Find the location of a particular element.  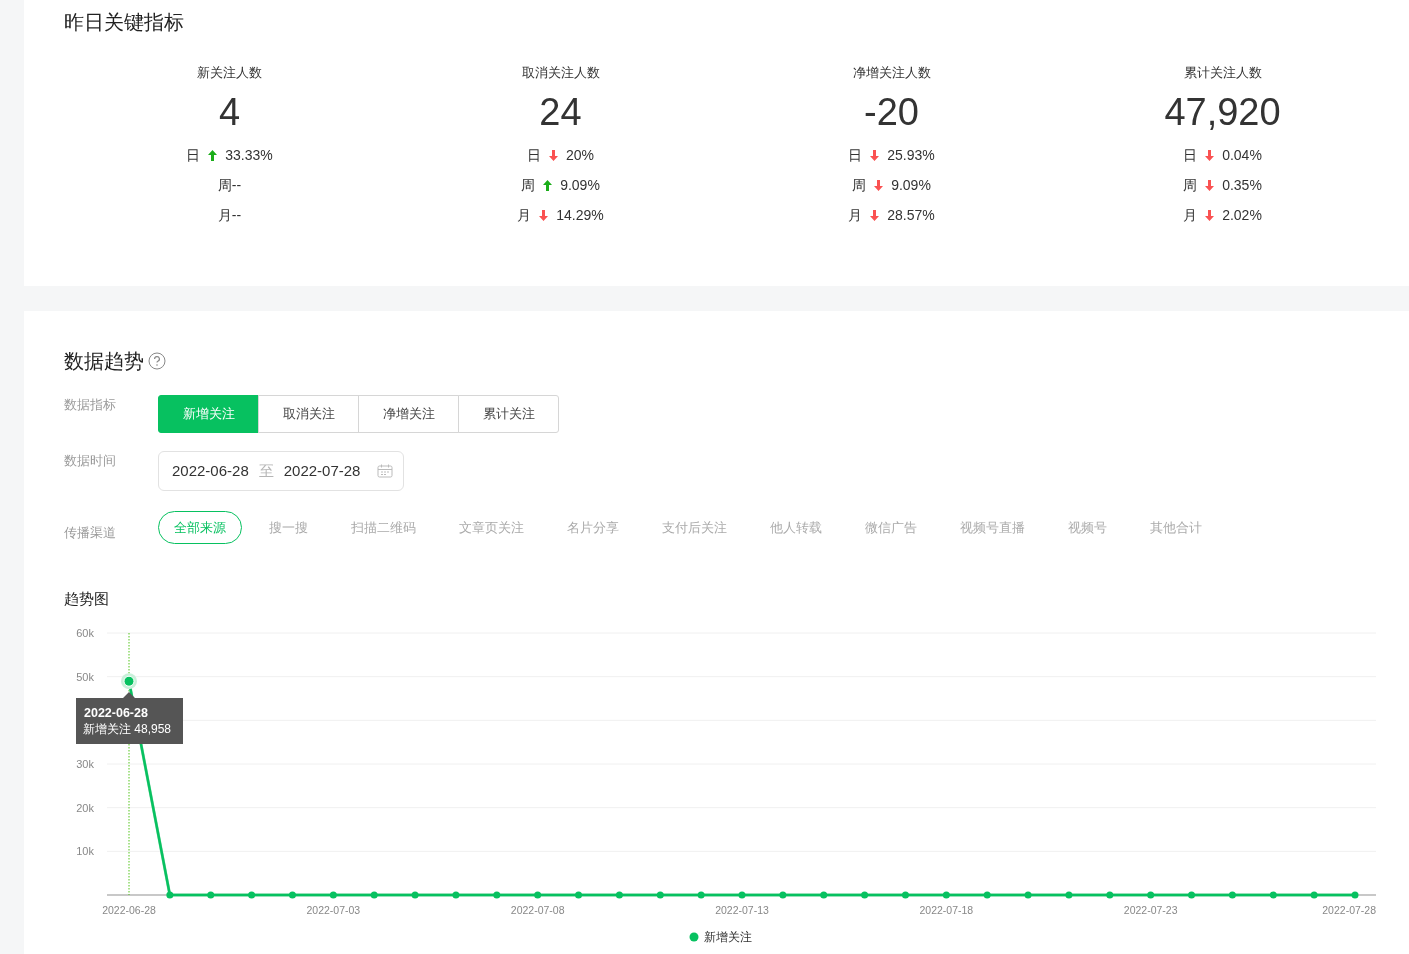

change-value: 33.33% is located at coordinates (249, 155).